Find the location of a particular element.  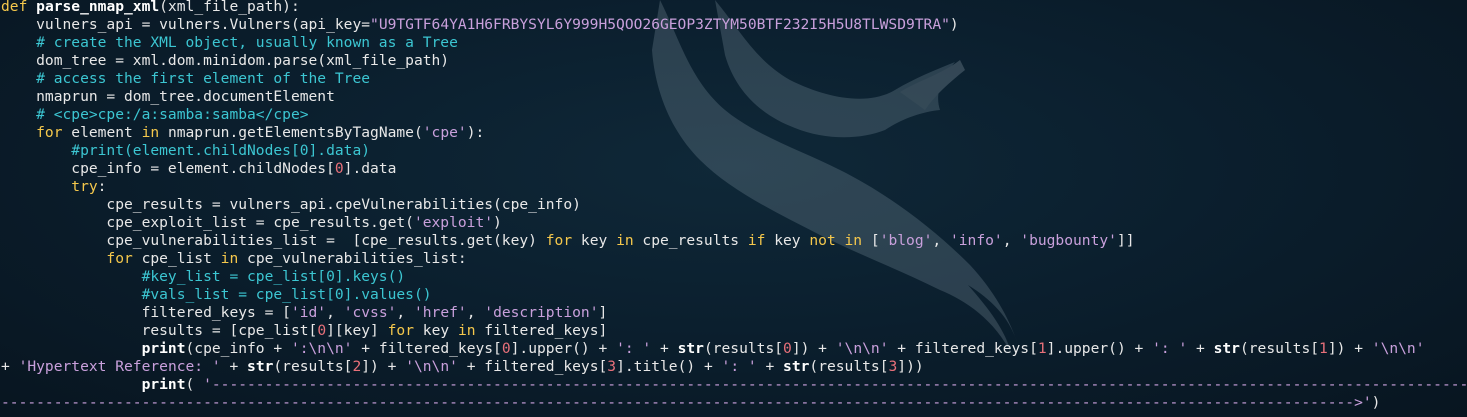

string-token: 'cpe' is located at coordinates (444, 132).